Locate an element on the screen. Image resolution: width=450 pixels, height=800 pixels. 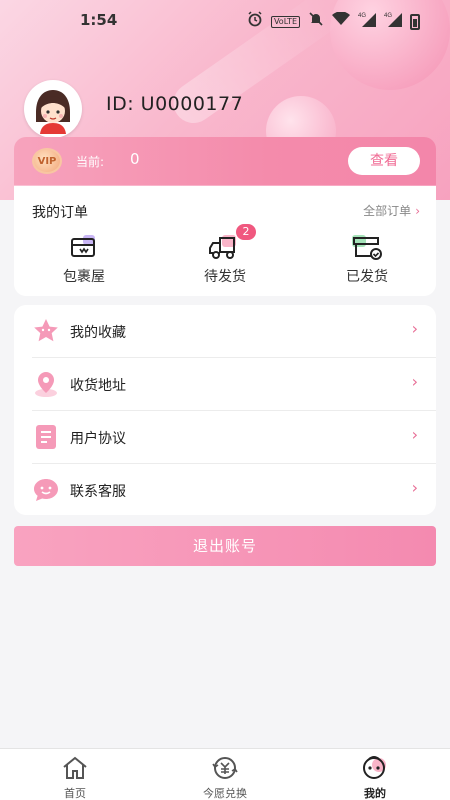
order-item-label: 包裹屋 is located at coordinates (84, 277).